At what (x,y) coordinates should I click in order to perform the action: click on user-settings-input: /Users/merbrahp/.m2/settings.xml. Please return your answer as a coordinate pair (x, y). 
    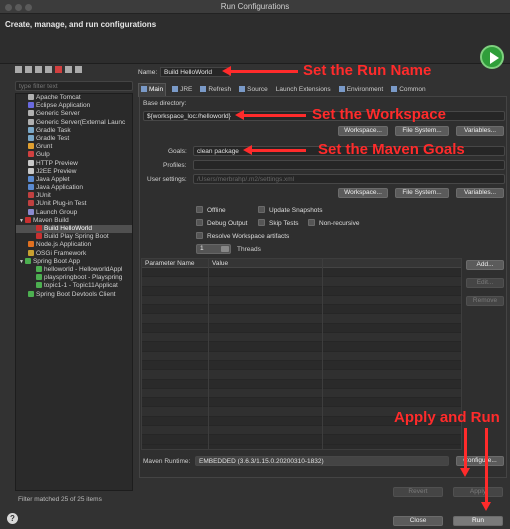
    Looking at the image, I should click on (349, 179).